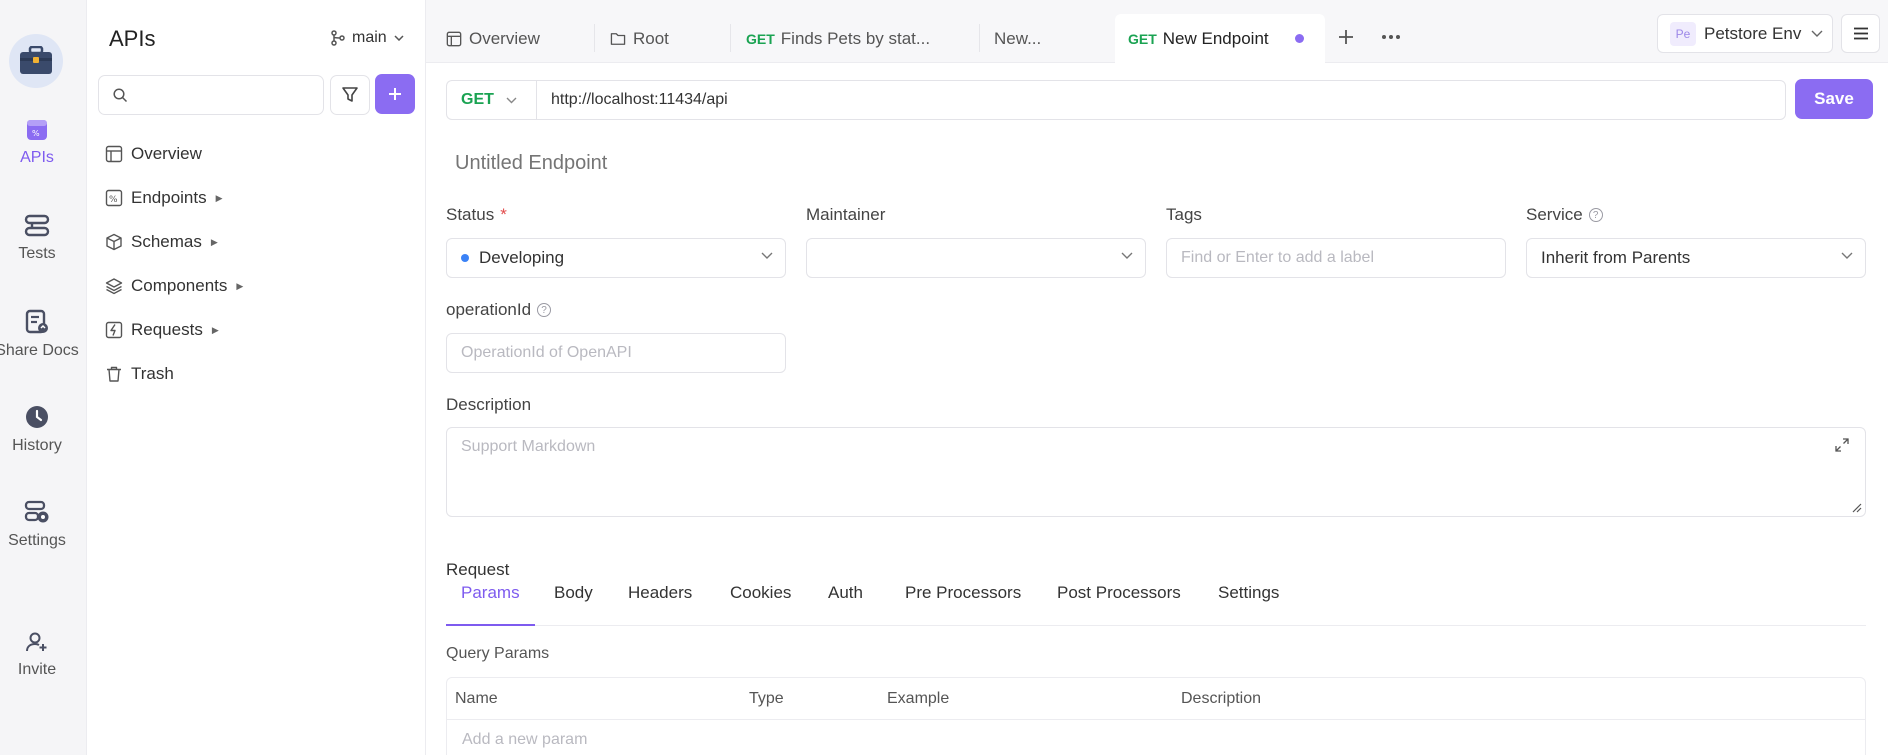 The image size is (1888, 755). I want to click on rail-item-share-docs: Share Docs, so click(39, 334).